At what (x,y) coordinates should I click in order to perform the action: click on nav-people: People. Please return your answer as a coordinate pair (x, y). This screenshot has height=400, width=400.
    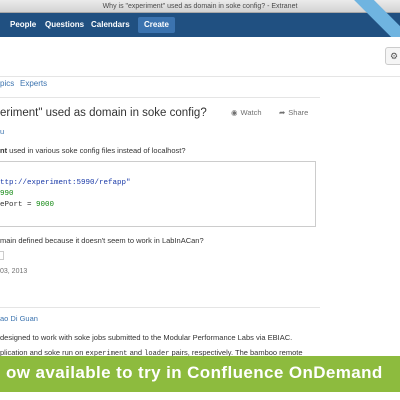
    Looking at the image, I should click on (23, 25).